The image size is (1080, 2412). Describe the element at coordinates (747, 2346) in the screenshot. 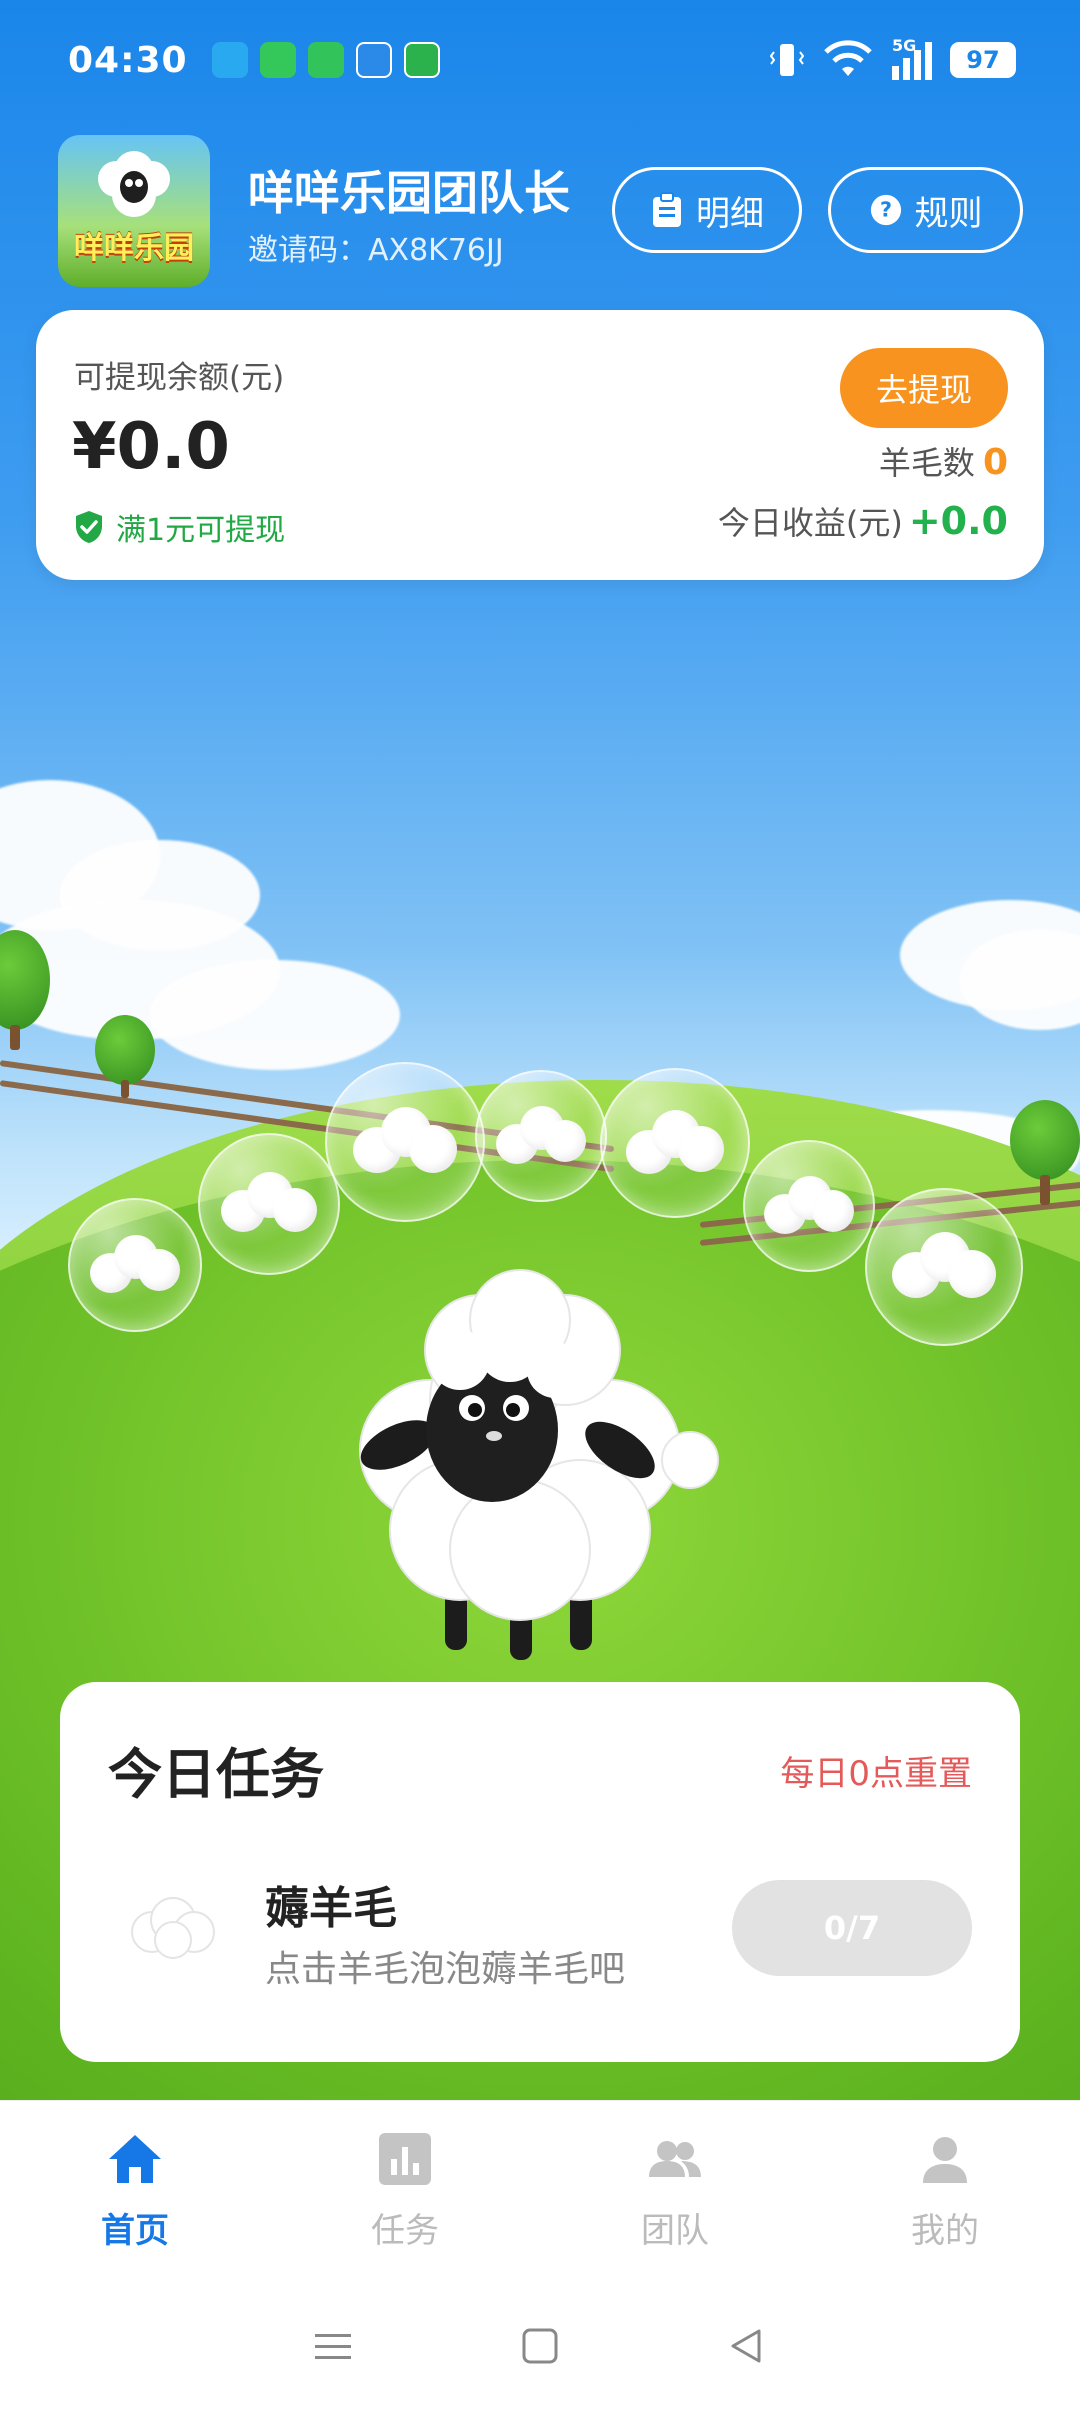

I see `back-icon` at that location.